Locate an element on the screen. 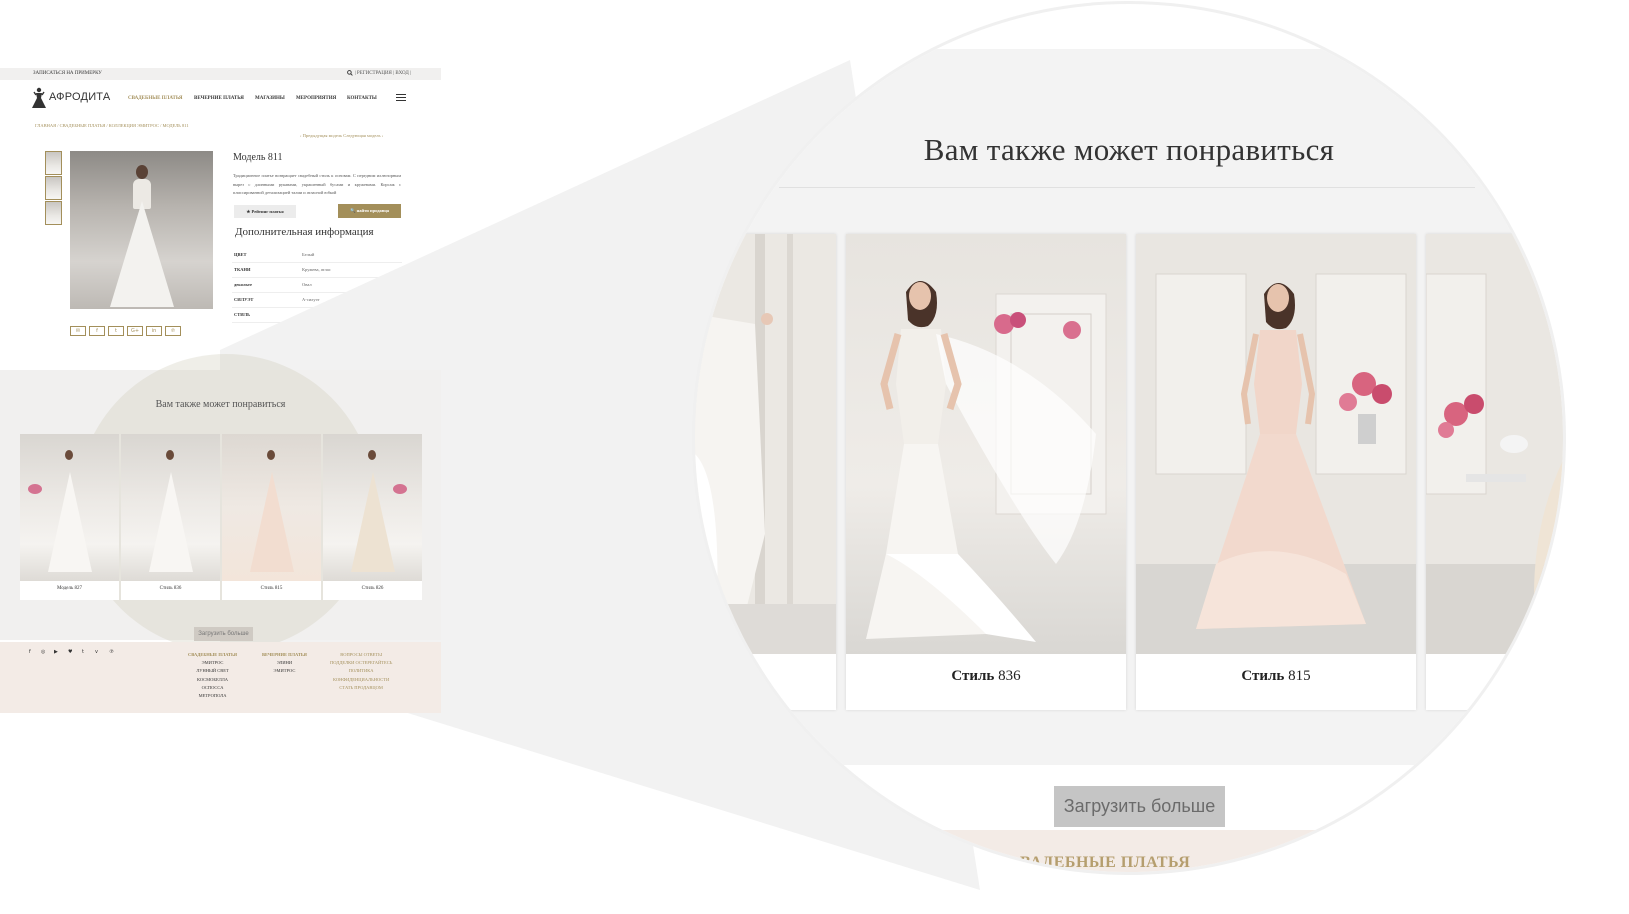 This screenshot has height=914, width=1629. footer-link: ОСПОССА is located at coordinates (212, 688).